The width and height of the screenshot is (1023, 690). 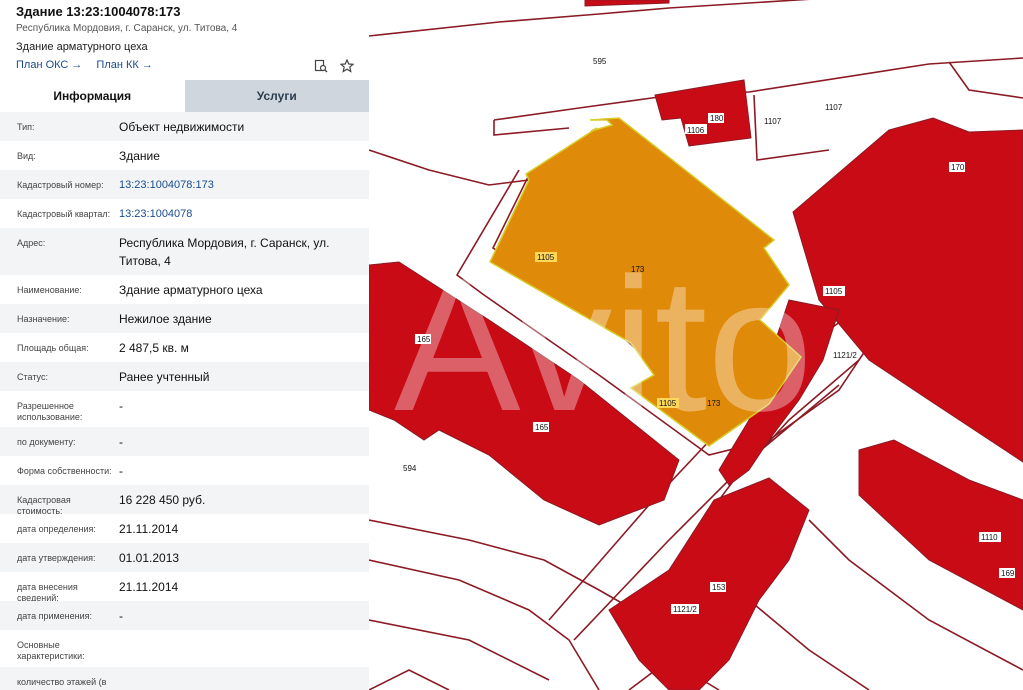 What do you see at coordinates (64, 471) in the screenshot?
I see `info-row-label: Форма собственности:` at bounding box center [64, 471].